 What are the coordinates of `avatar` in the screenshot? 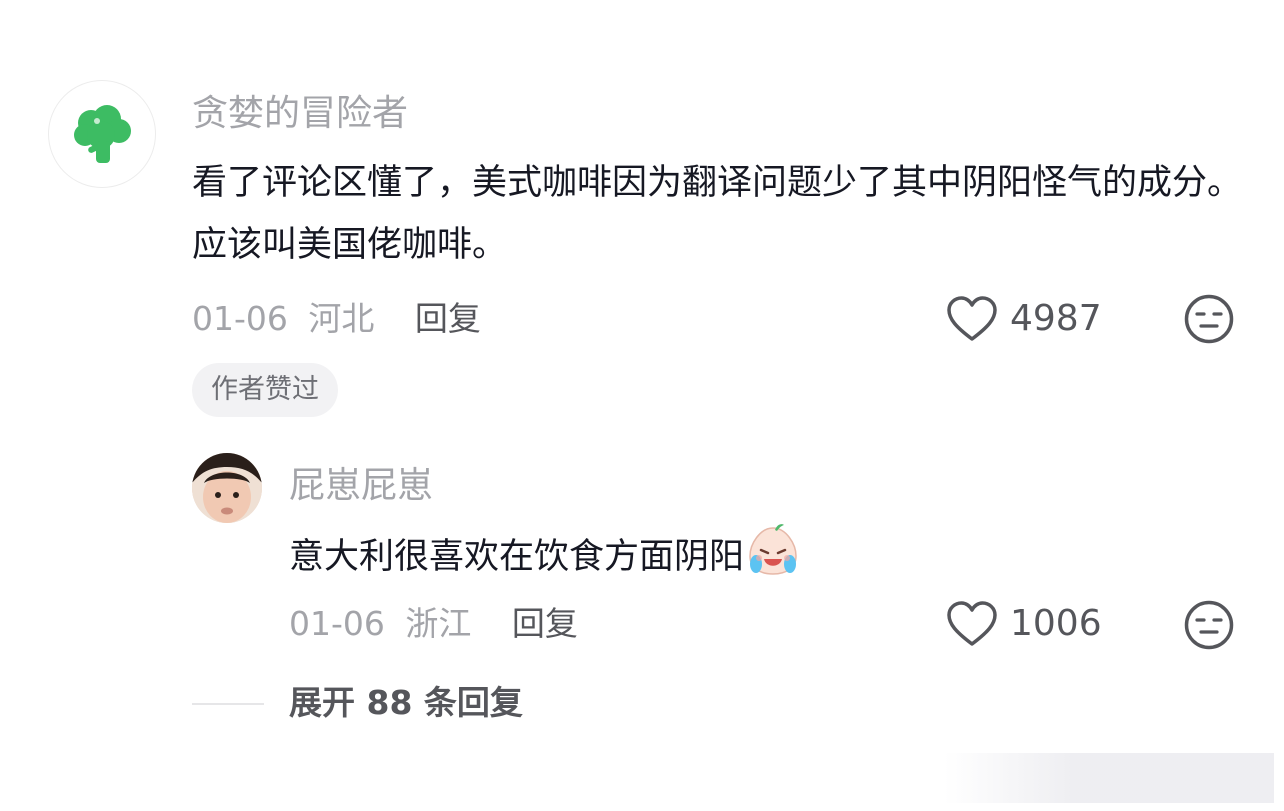 It's located at (102, 134).